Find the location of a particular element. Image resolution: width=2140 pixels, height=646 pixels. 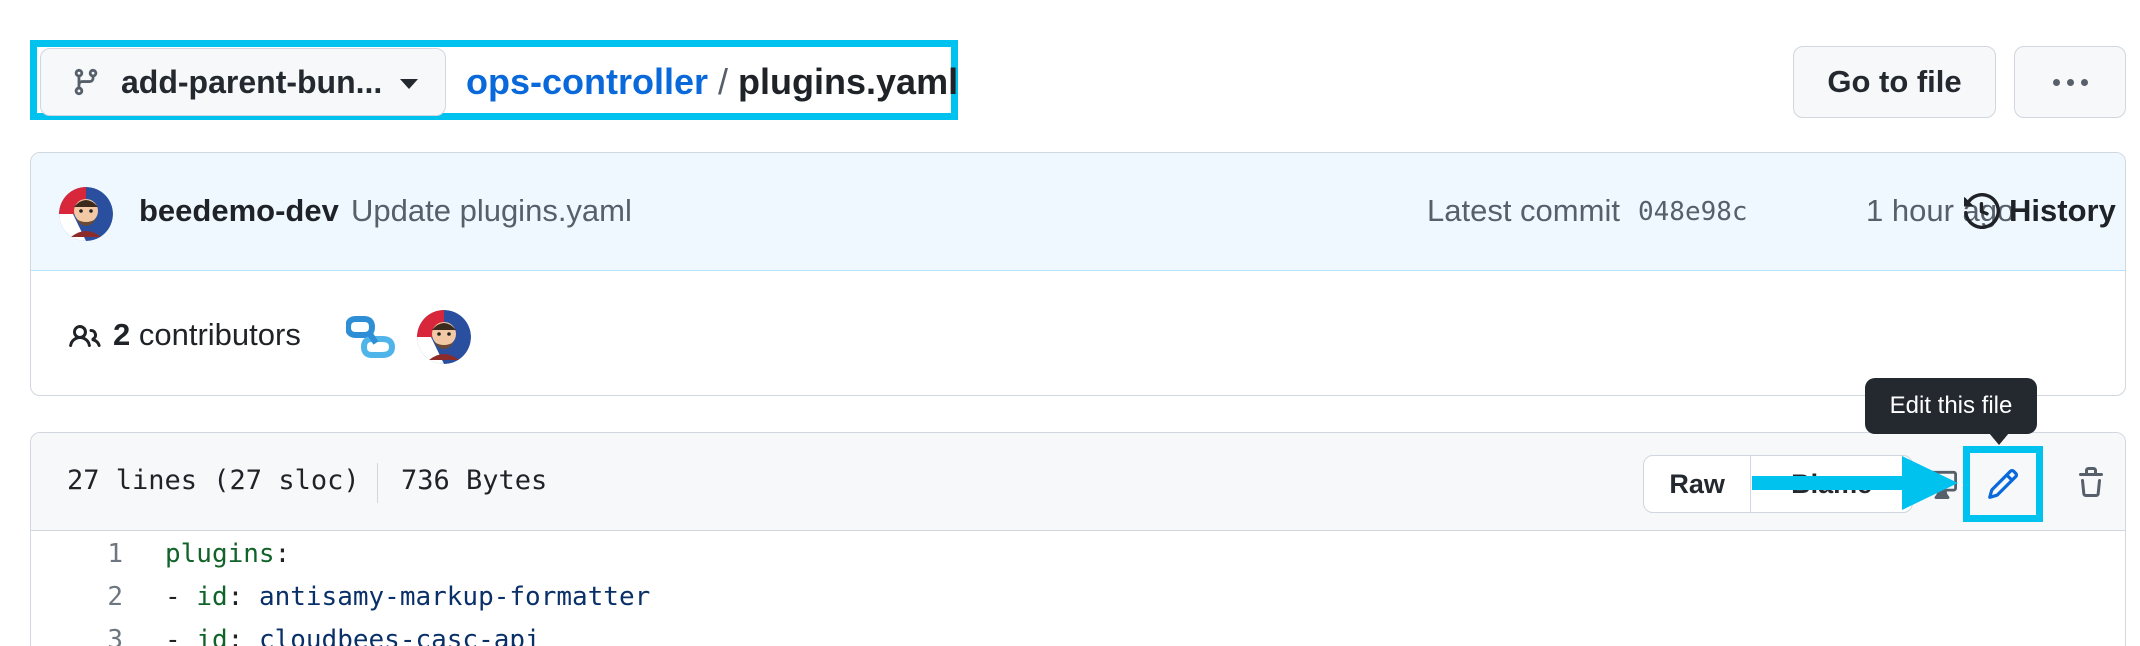

code-text: - id: antisamy-markup-formatter is located at coordinates (408, 597).